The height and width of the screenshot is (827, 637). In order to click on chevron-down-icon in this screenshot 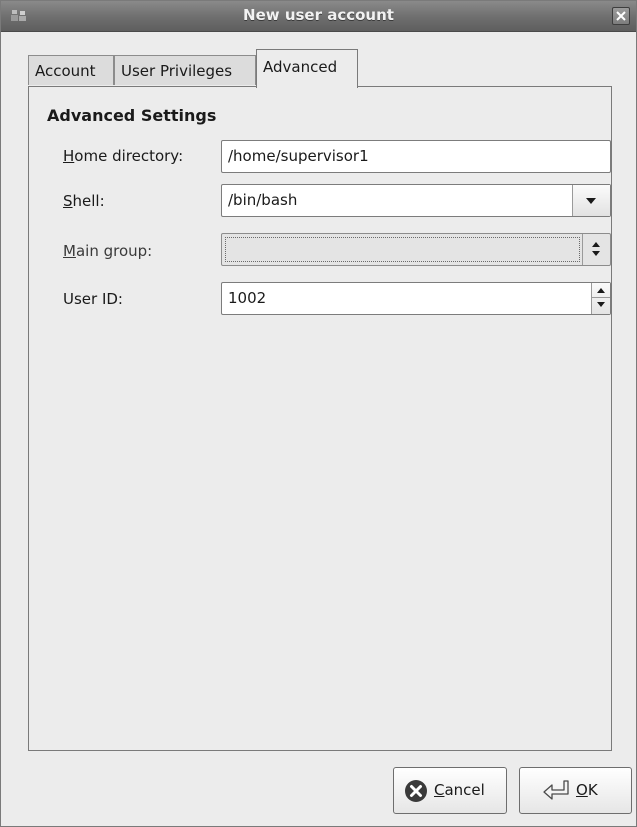, I will do `click(591, 201)`.